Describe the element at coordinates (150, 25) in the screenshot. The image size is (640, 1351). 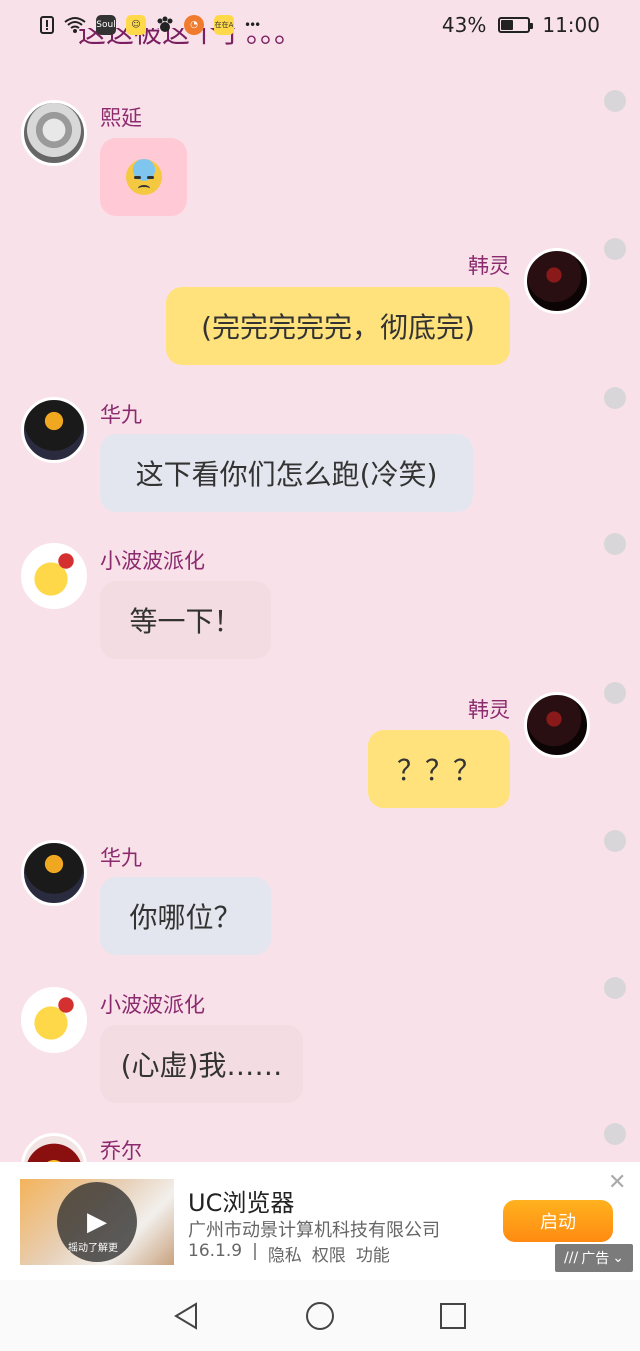
I see `status-icons-left: Soul ☺ ◔ 在在A •••` at that location.